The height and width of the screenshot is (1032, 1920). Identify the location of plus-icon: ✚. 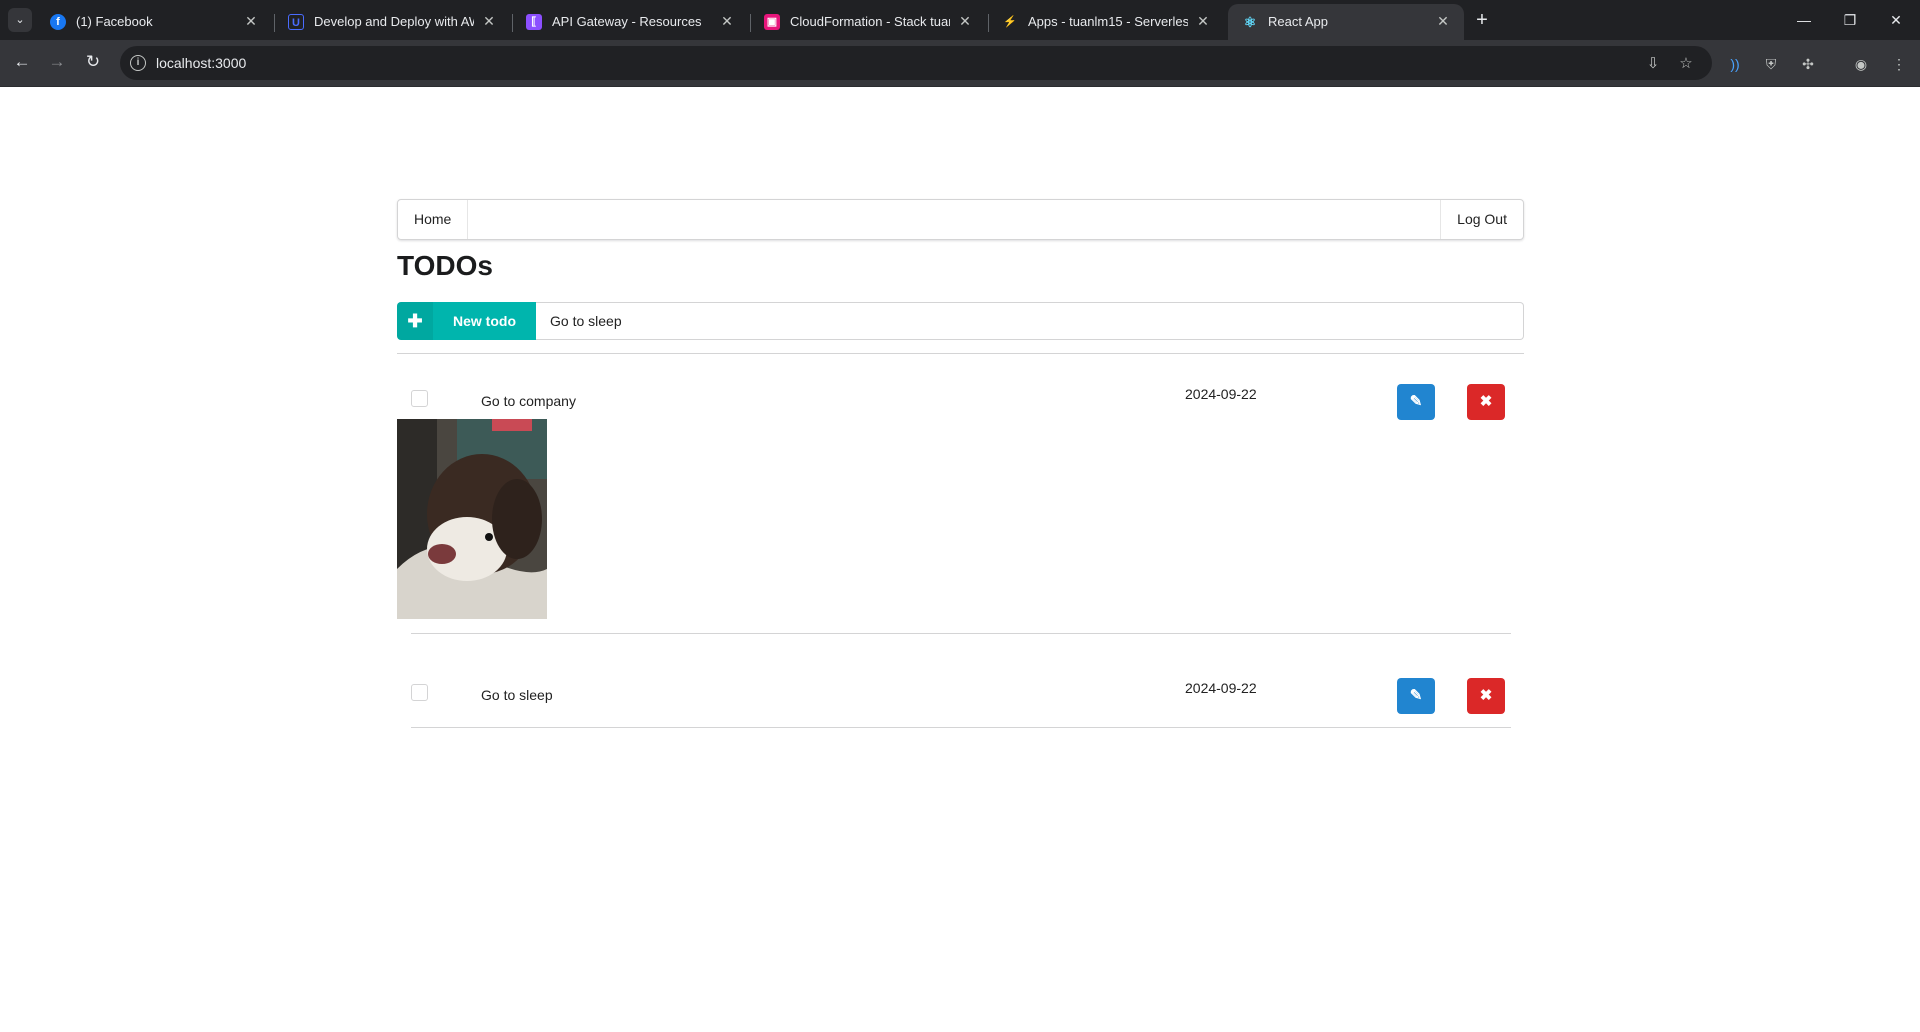
(415, 321).